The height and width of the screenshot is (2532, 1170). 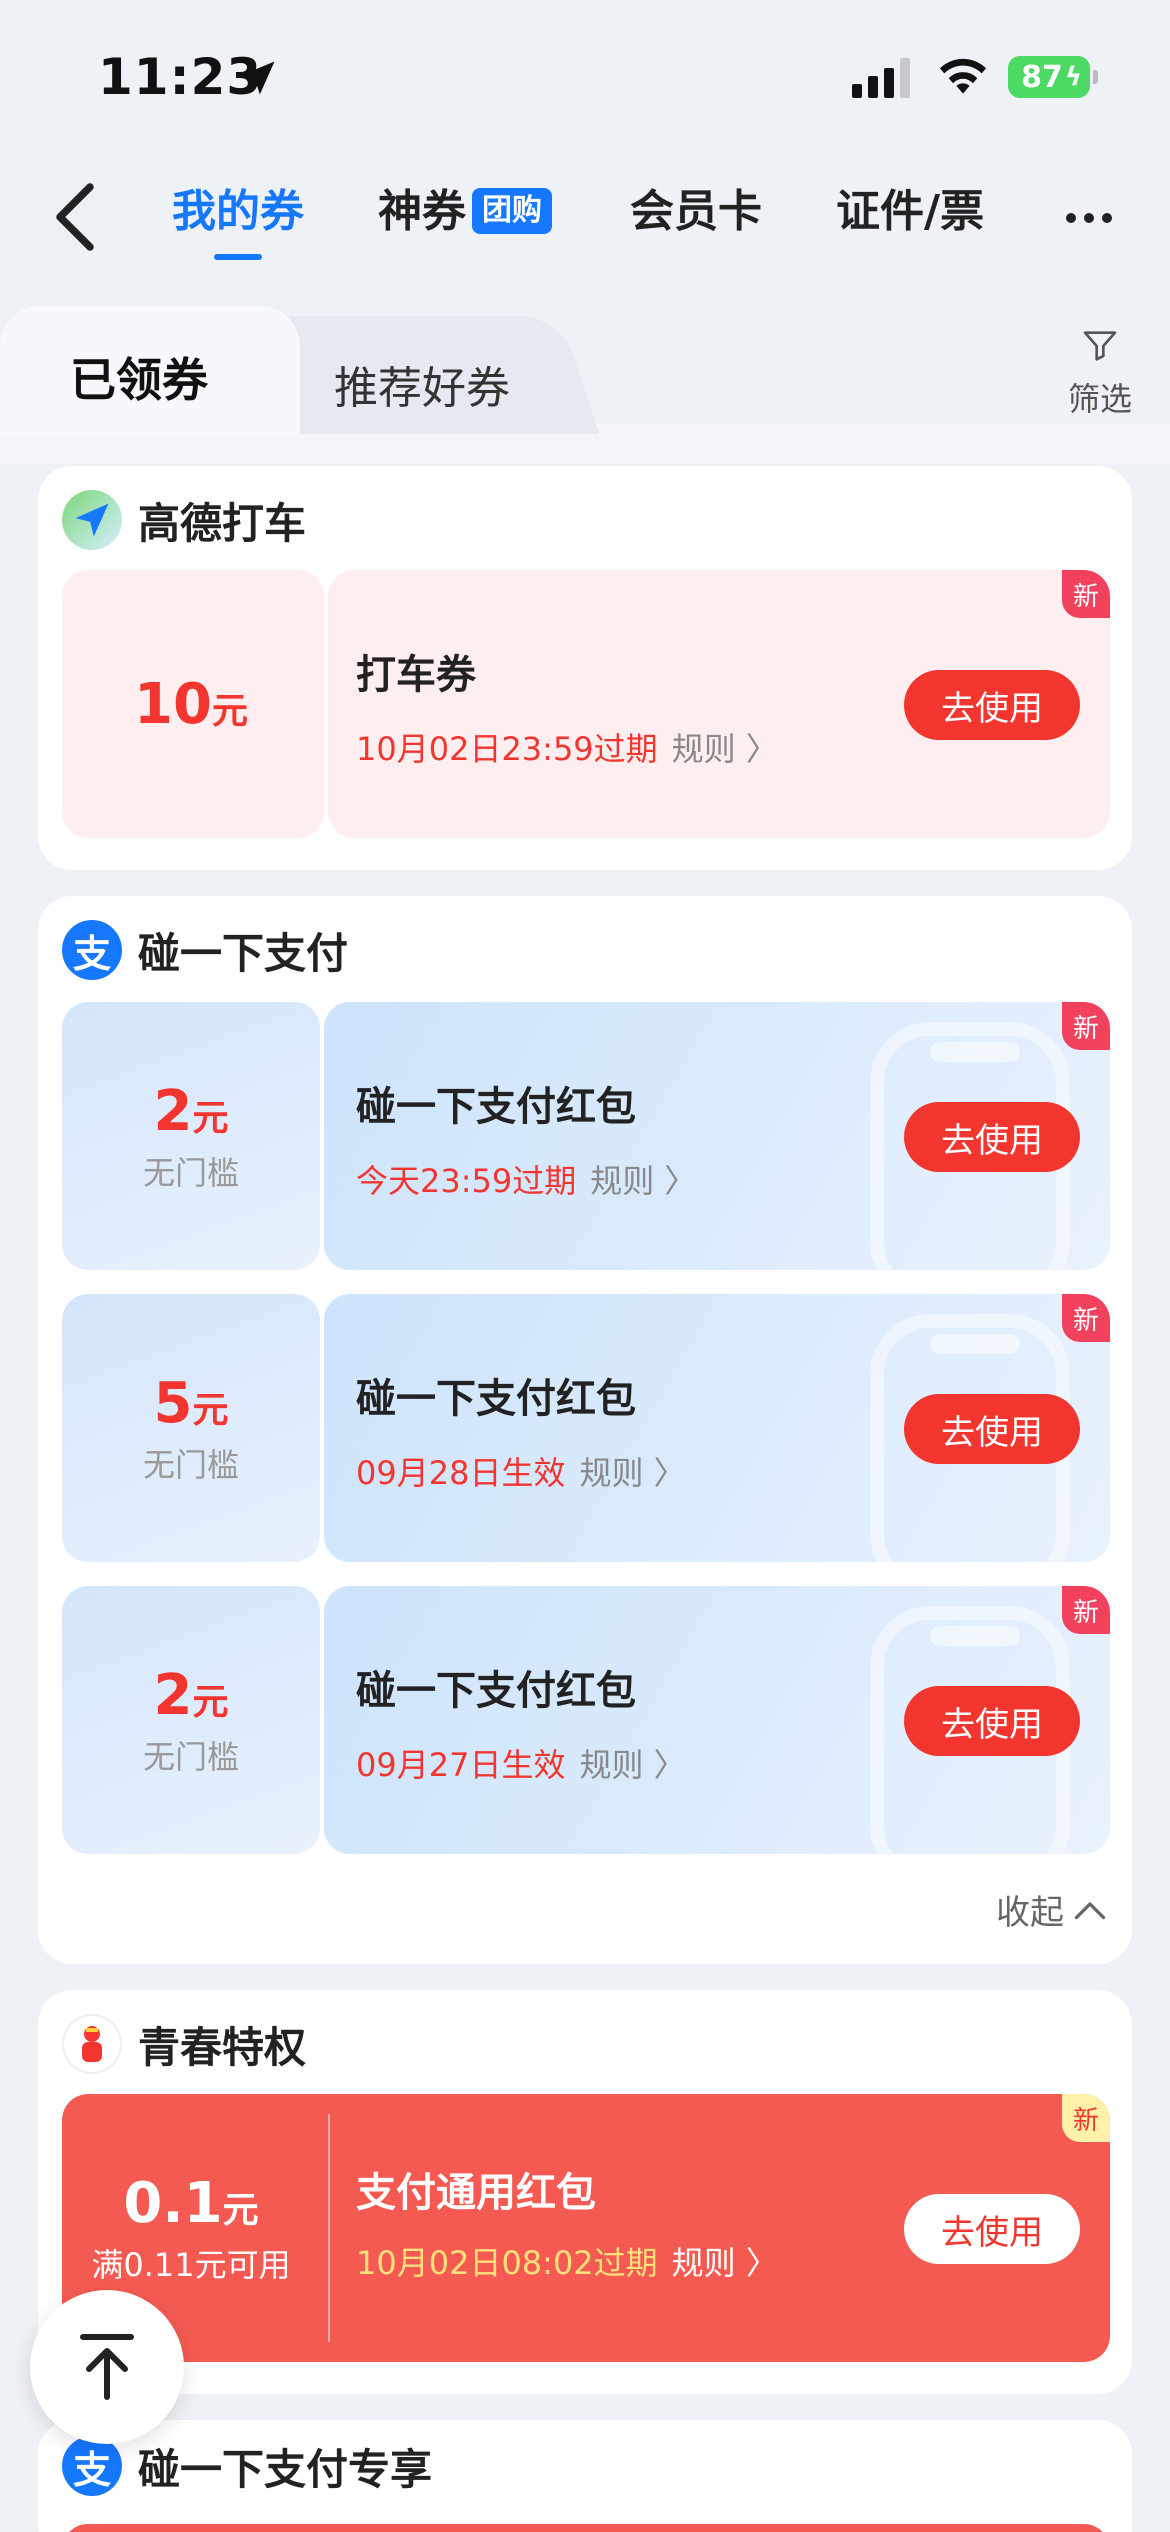 What do you see at coordinates (92, 2044) in the screenshot?
I see `youth-privilege-logo-icon` at bounding box center [92, 2044].